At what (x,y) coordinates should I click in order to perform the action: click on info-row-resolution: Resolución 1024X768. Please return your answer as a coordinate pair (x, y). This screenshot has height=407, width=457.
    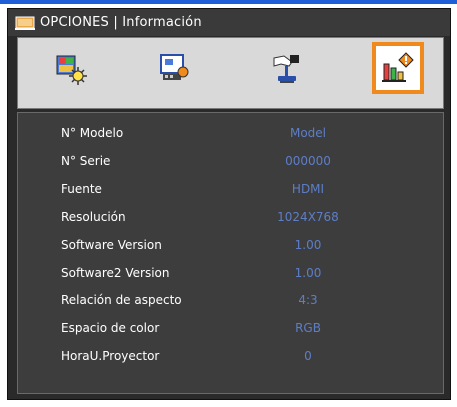
    Looking at the image, I should click on (230, 217).